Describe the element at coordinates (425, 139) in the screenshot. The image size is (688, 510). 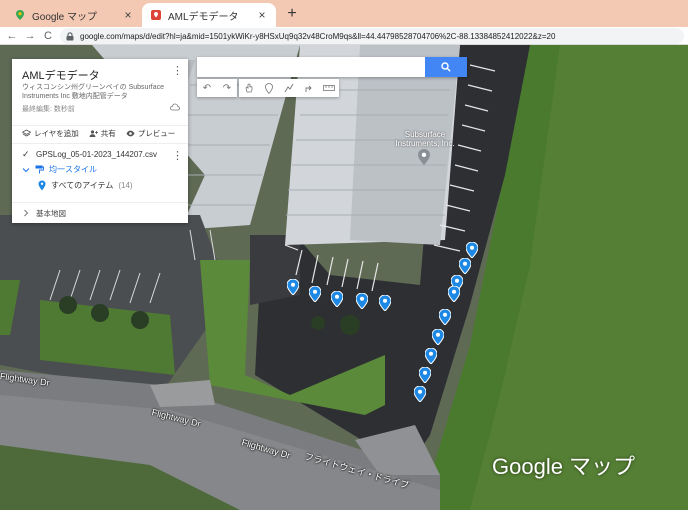
I see `poi-label: Subsurface Instruments, Inc.` at that location.